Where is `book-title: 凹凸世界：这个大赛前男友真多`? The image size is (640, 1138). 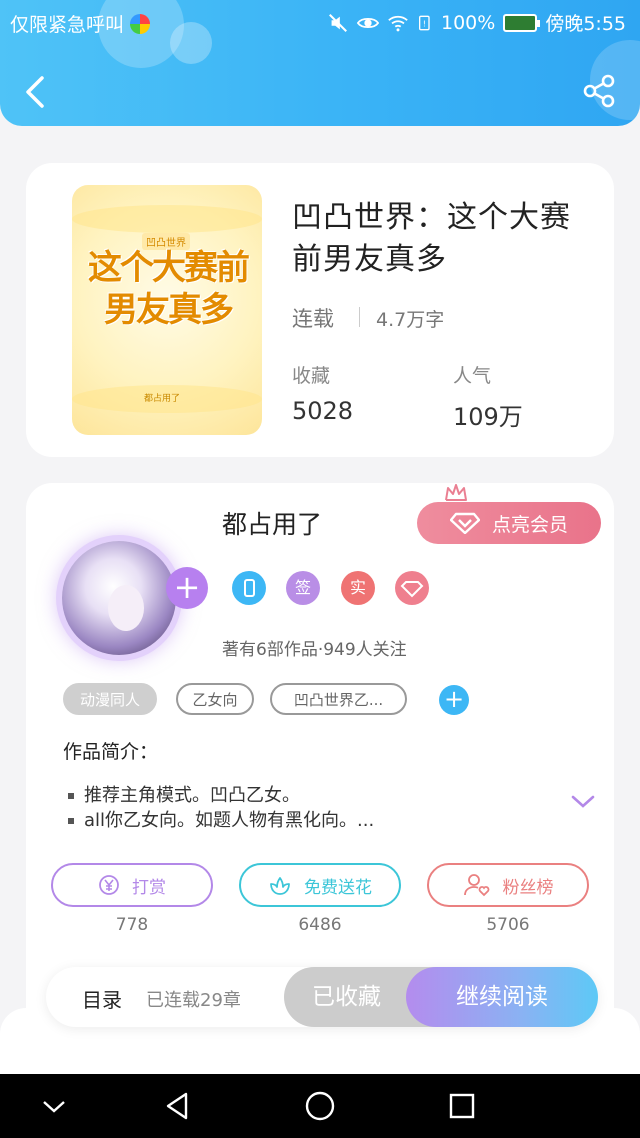
book-title: 凹凸世界：这个大赛前男友真多 is located at coordinates (431, 238).